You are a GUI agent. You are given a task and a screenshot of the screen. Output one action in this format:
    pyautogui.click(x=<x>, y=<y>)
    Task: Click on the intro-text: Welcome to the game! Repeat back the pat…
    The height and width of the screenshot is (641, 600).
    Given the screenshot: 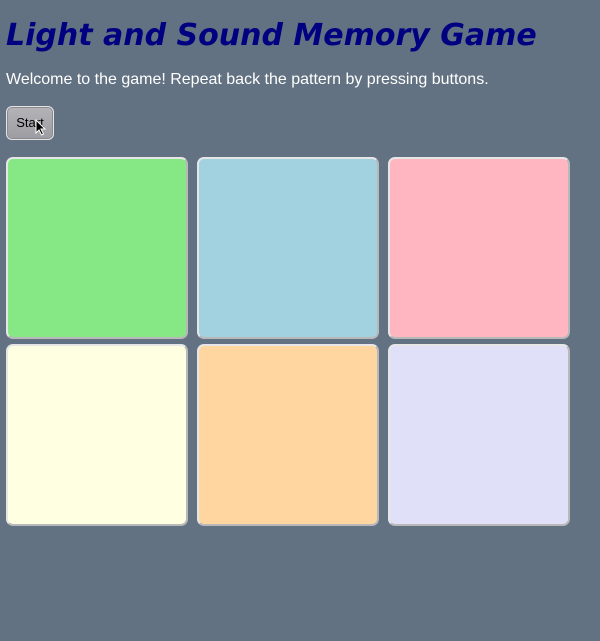 What is the action you would take?
    pyautogui.click(x=247, y=79)
    